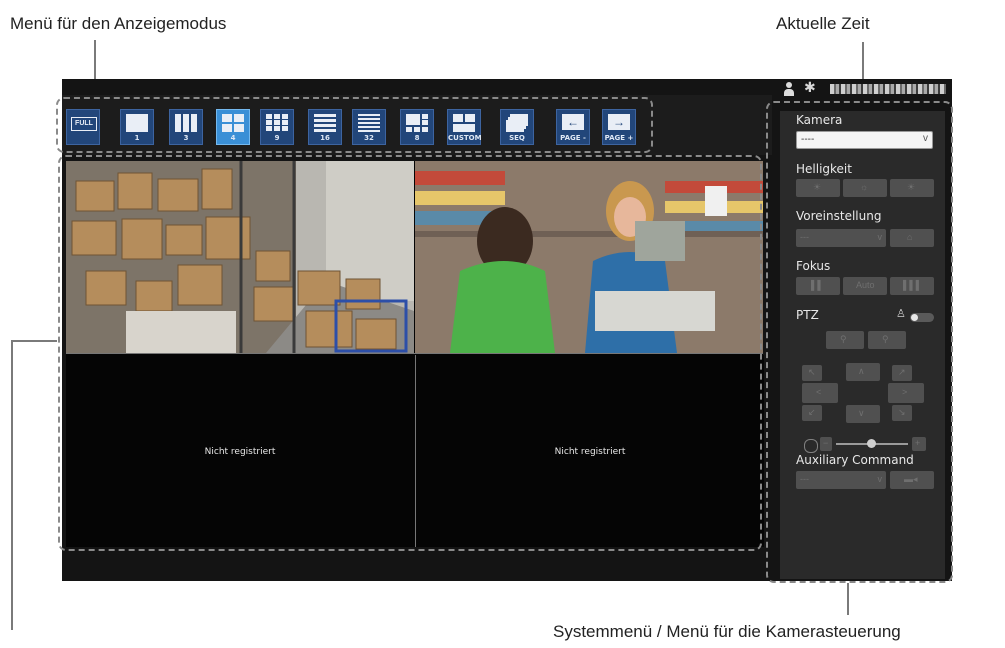  I want to click on callout-display-mode-menu: Menü für den Anzeigemodus, so click(118, 23).